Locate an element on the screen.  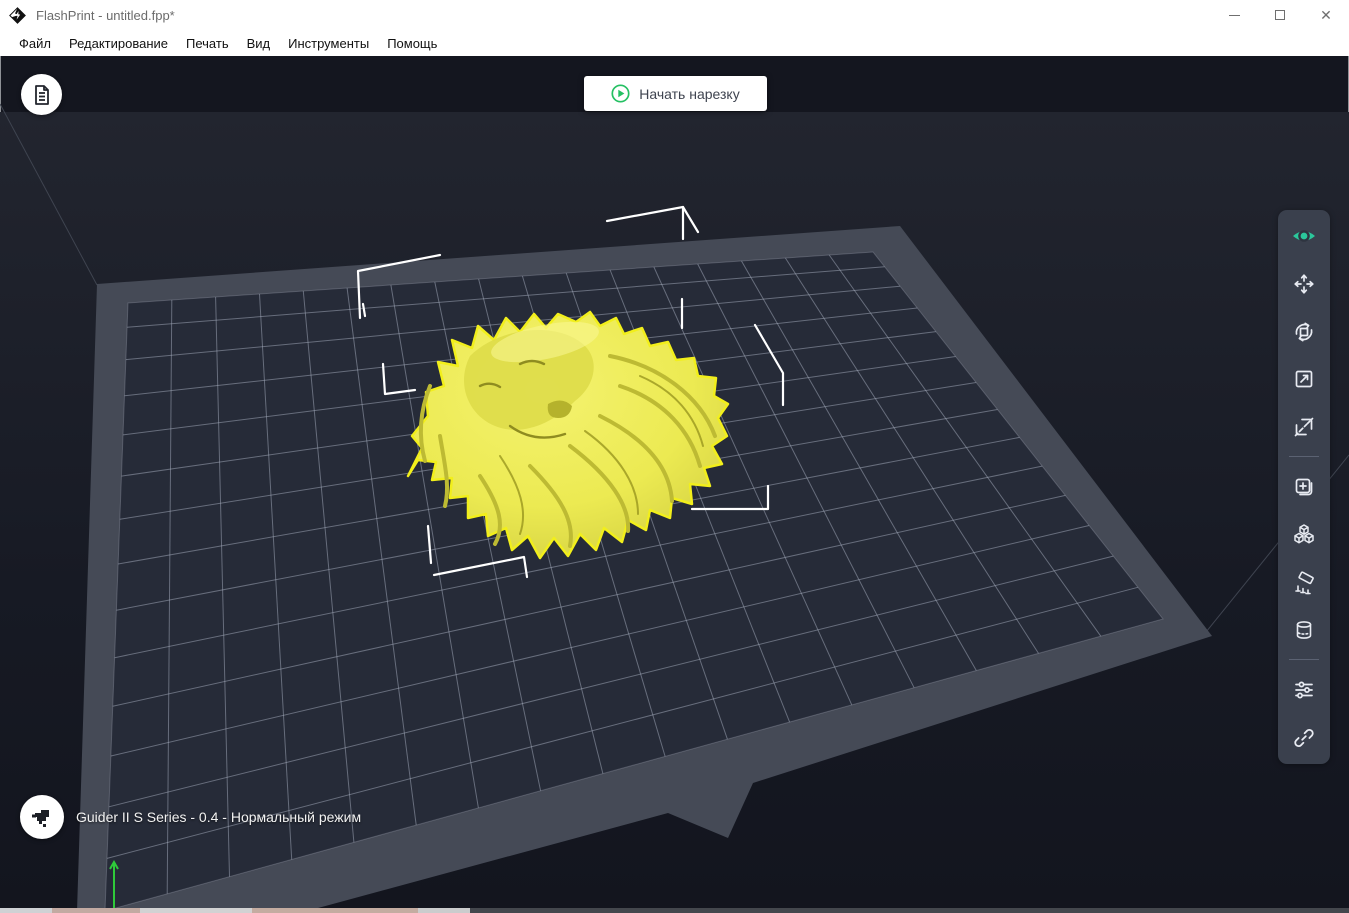
scale-icon is located at coordinates (1304, 379).